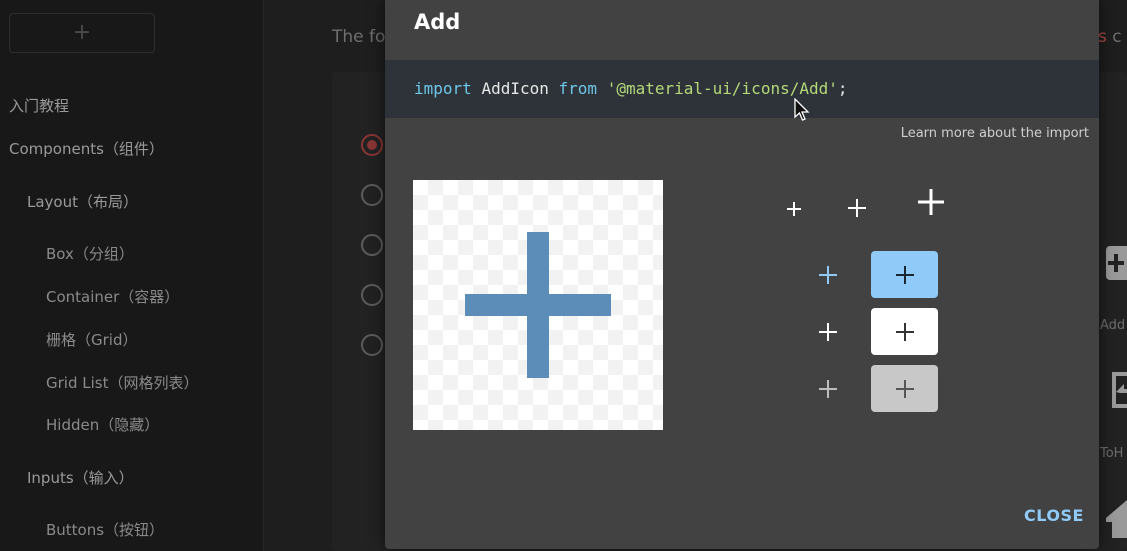 The image size is (1127, 551). I want to click on add-icon-primary, so click(828, 275).